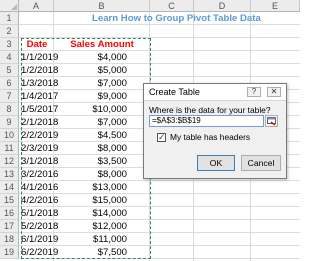 The image size is (320, 261). Describe the element at coordinates (9, 6) in the screenshot. I see `select-all-corner` at that location.